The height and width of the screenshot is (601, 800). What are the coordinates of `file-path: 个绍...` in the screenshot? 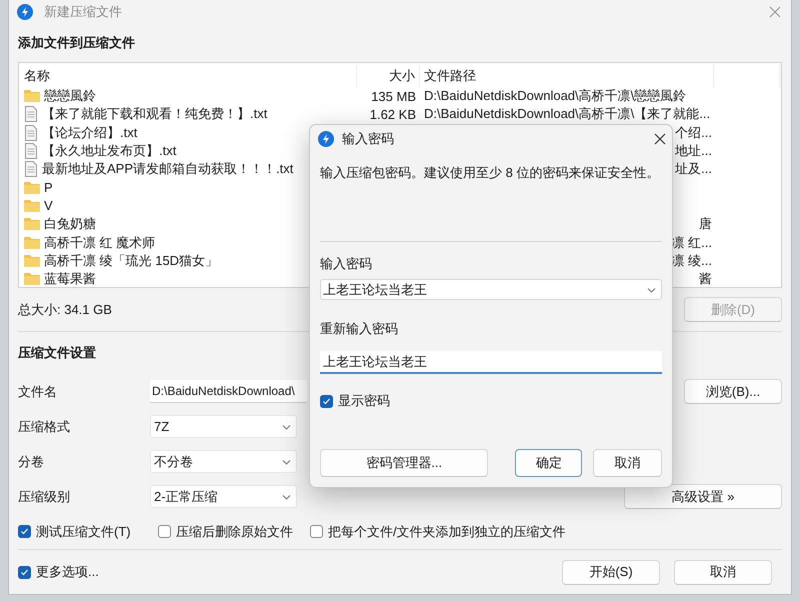 It's located at (693, 133).